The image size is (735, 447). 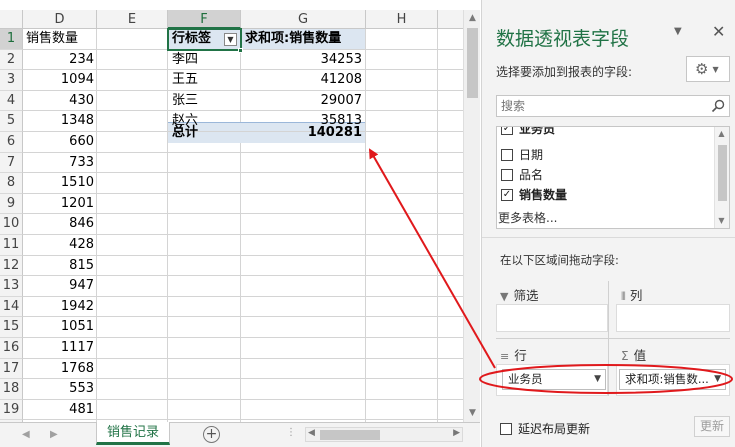 I want to click on row-header: 10, so click(x=11, y=224).